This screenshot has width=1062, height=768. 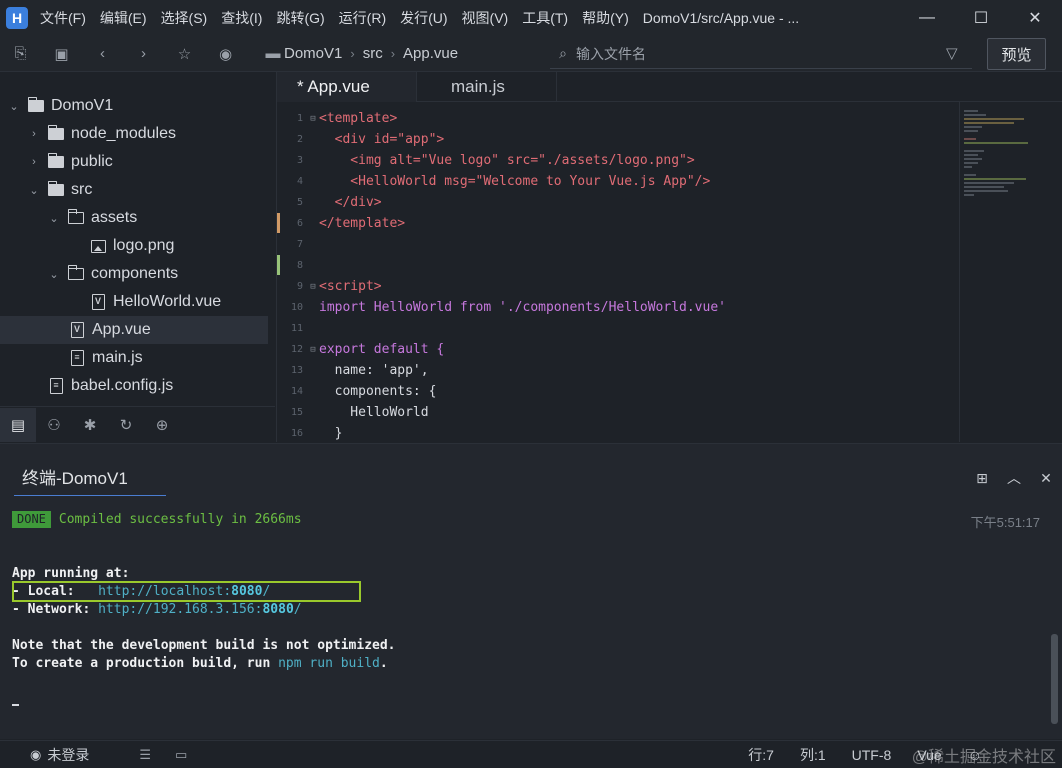 I want to click on tree-item-logo-png: logo.png, so click(x=134, y=246).